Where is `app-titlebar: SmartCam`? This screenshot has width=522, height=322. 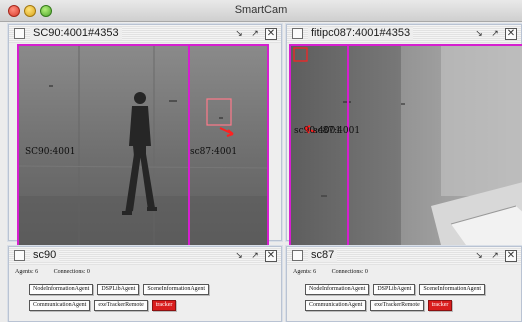
app-titlebar: SmartCam is located at coordinates (261, 11).